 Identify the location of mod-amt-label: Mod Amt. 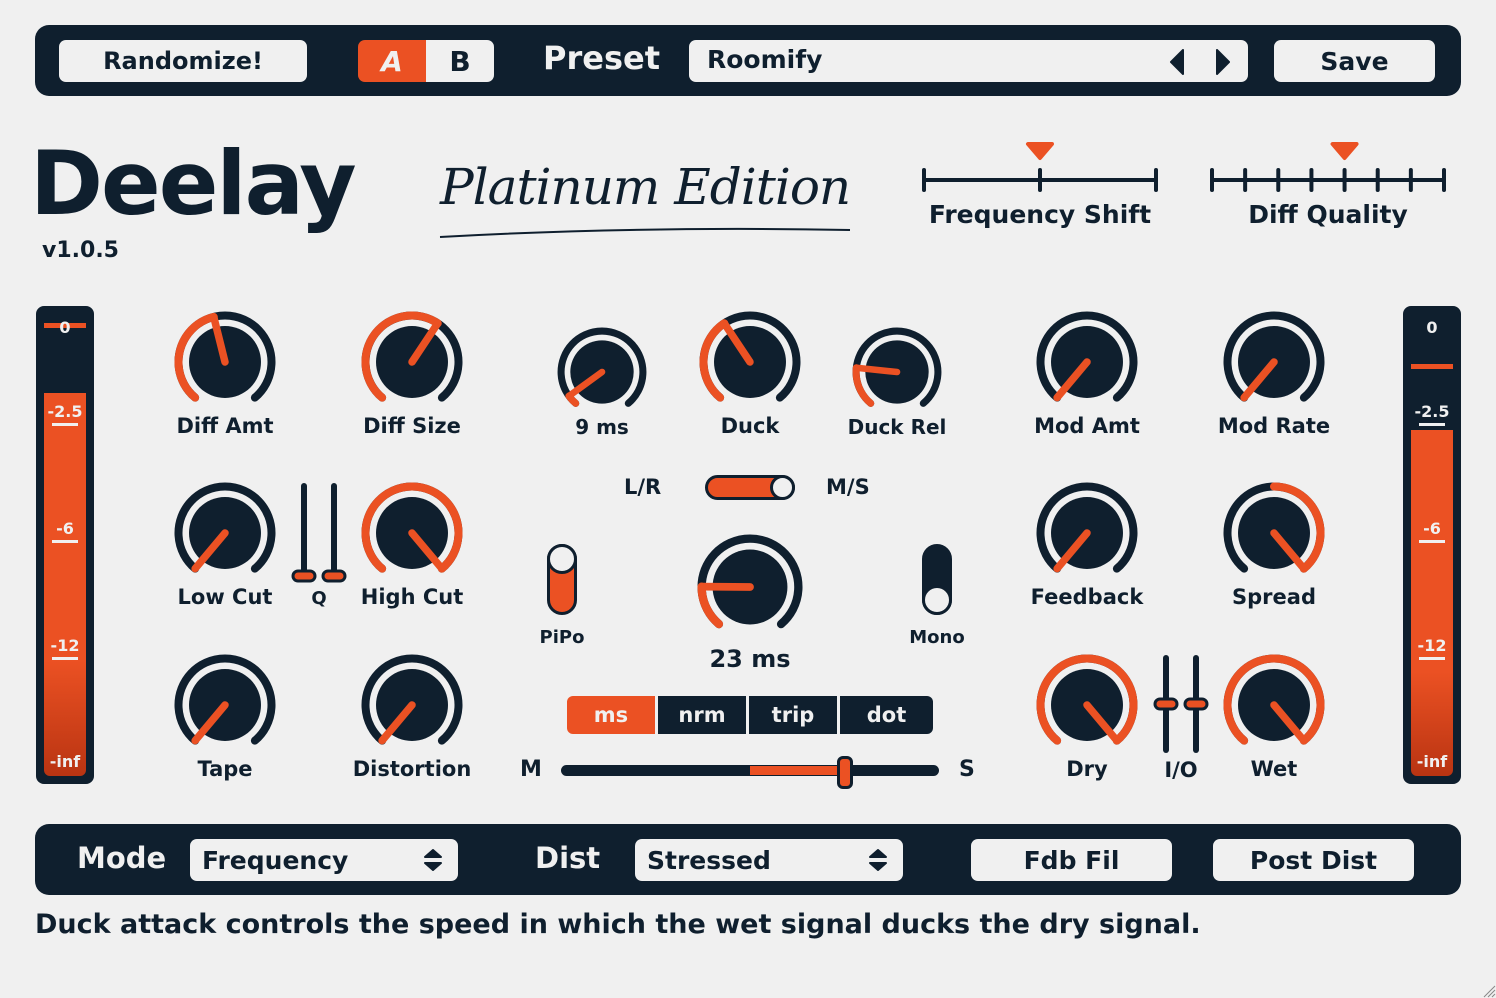
(1087, 426).